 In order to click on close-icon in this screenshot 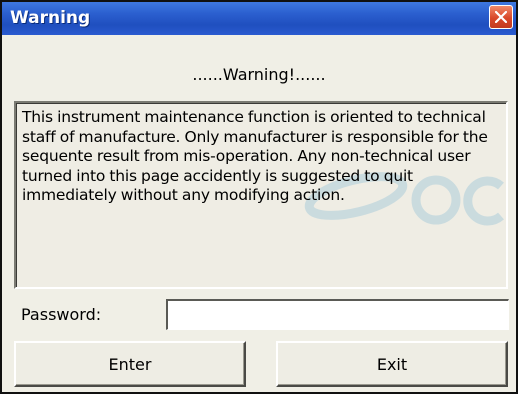, I will do `click(501, 17)`.